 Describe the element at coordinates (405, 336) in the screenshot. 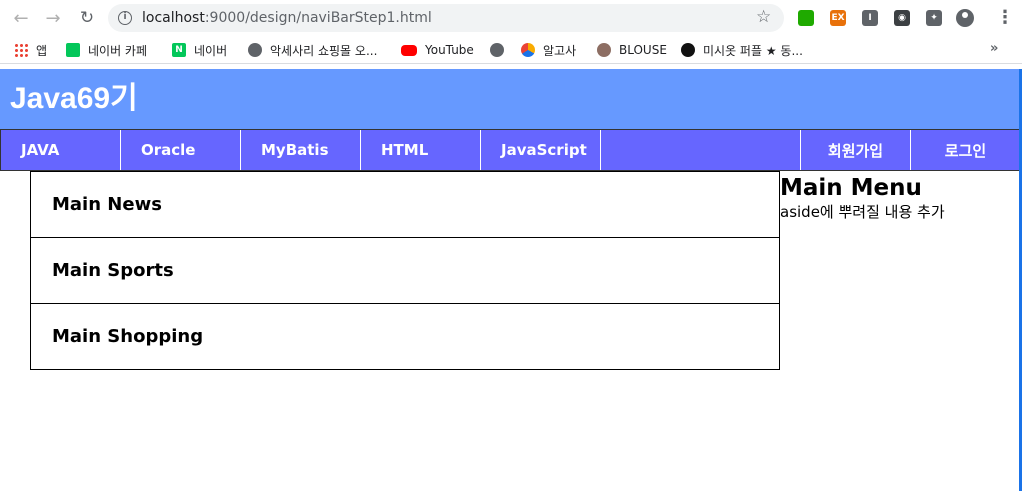

I see `main-shopping-section: Main Shopping` at that location.